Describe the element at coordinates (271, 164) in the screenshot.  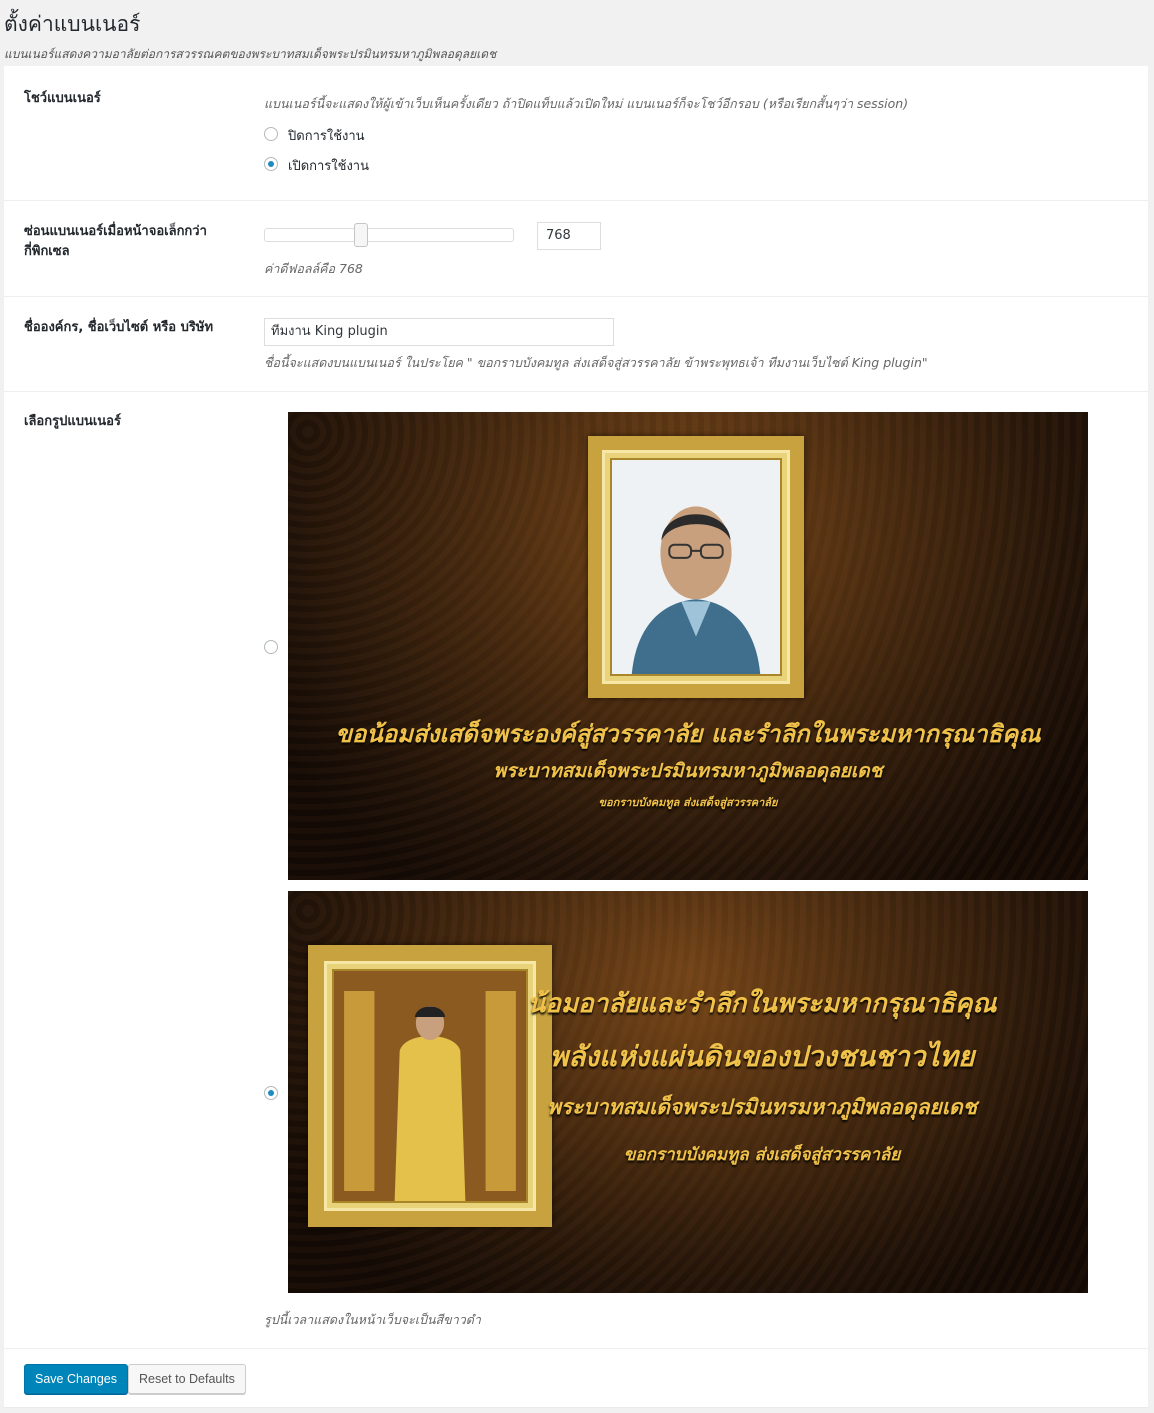
I see `enable-radio` at that location.